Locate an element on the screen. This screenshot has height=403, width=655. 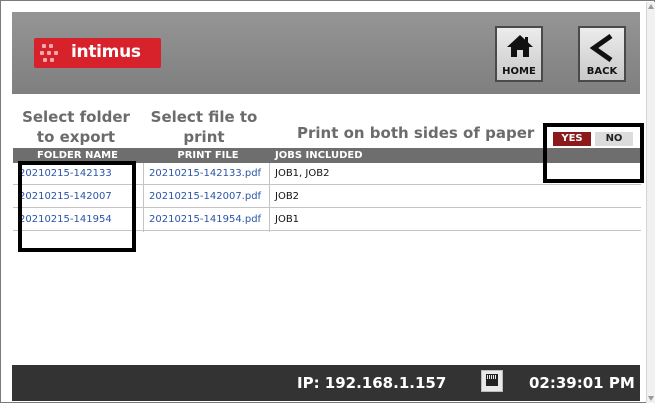
ip-address: IP: 192.168.1.157 is located at coordinates (372, 383).